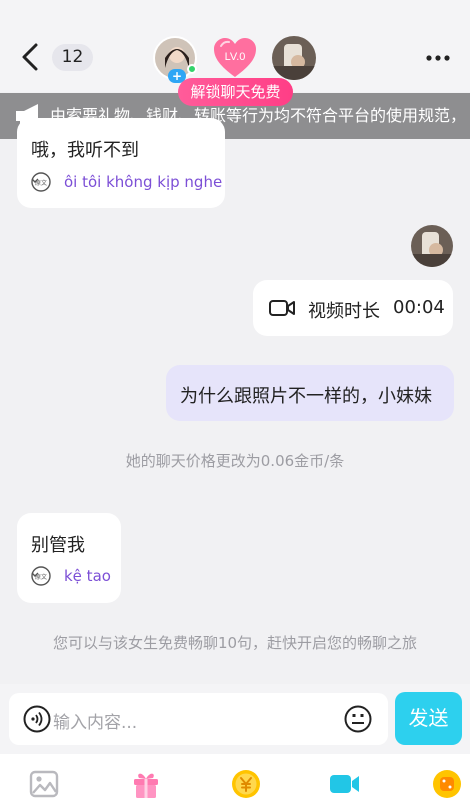 The image size is (470, 811). Describe the element at coordinates (428, 718) in the screenshot. I see `send-button: 发送` at that location.